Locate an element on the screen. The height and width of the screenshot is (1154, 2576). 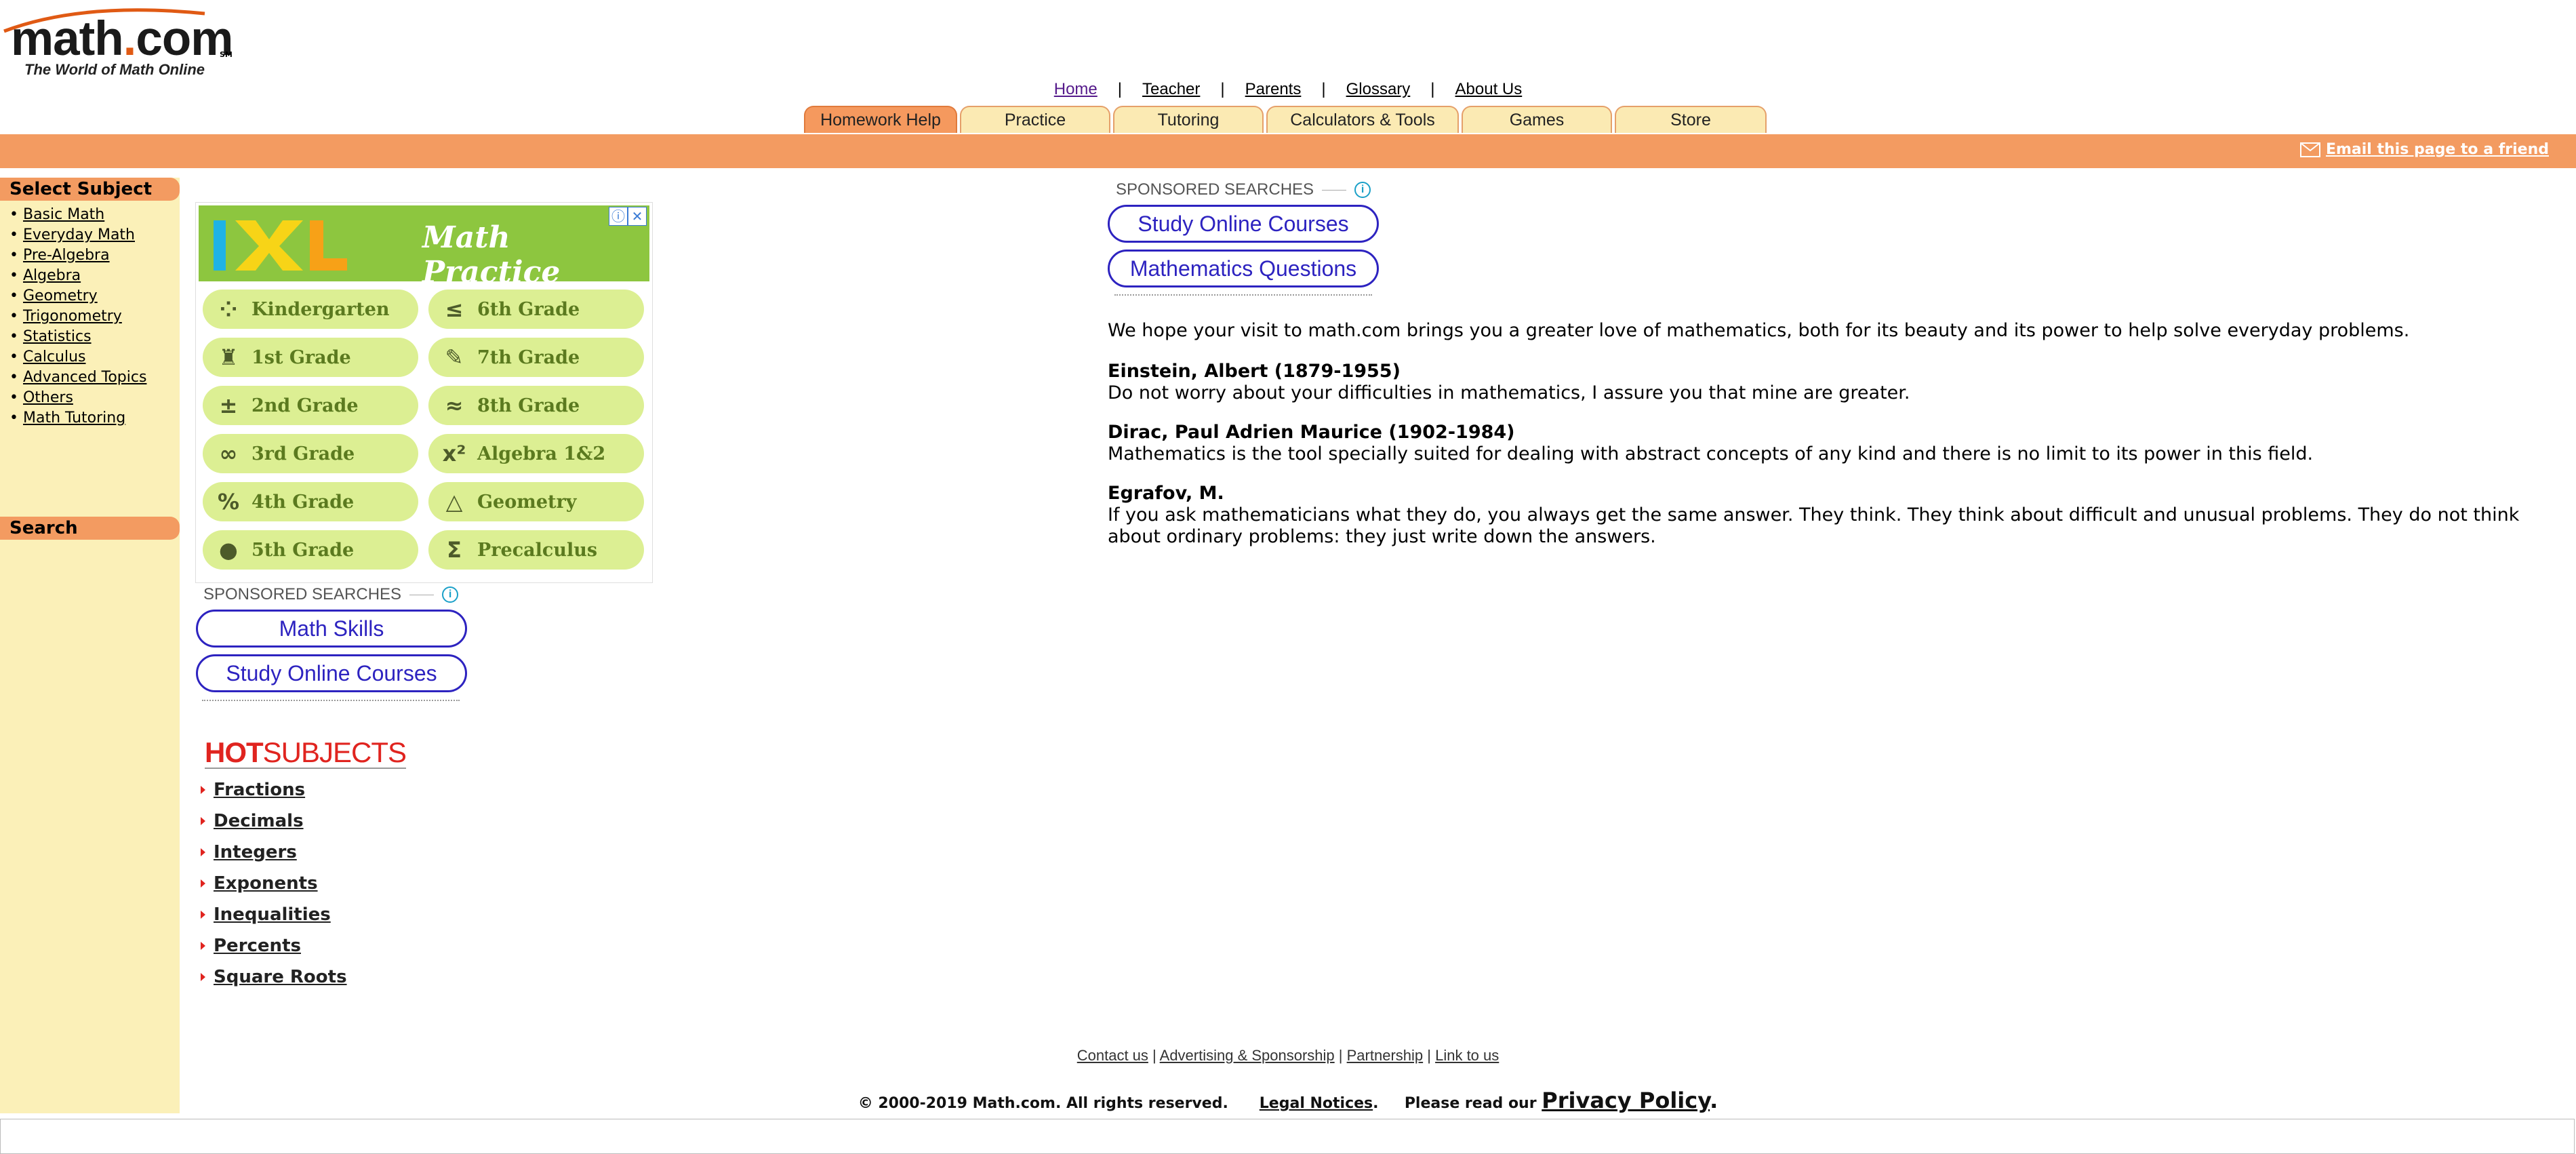
hot-subject-link: Exponents is located at coordinates (266, 883).